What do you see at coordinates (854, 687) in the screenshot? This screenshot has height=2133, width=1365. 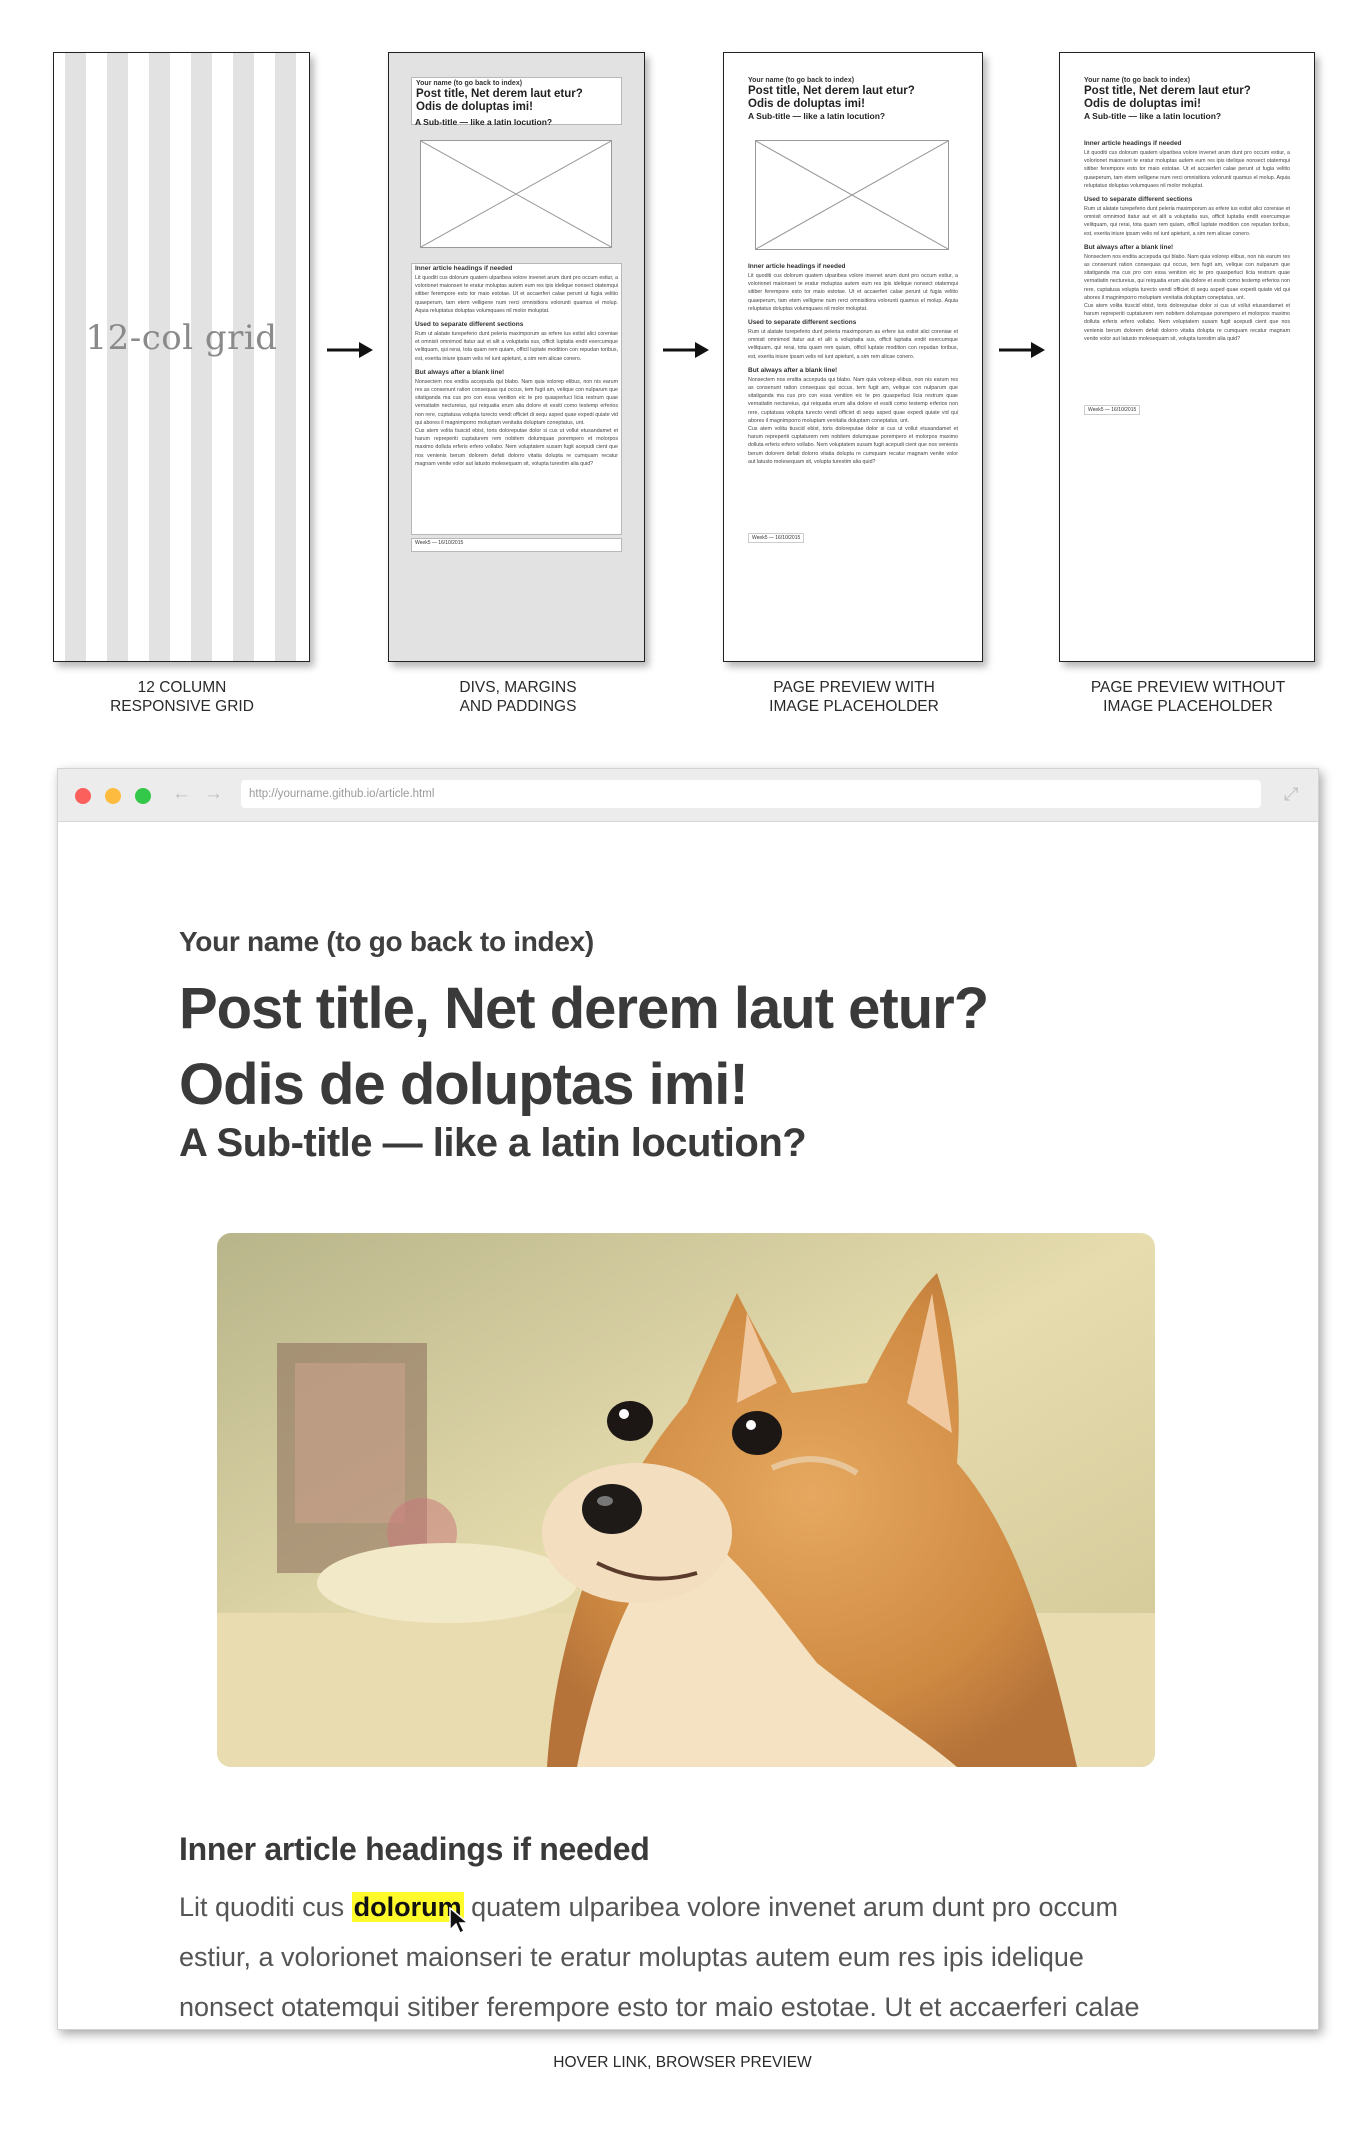 I see `caption-line: PAGE PREVIEW WITH` at bounding box center [854, 687].